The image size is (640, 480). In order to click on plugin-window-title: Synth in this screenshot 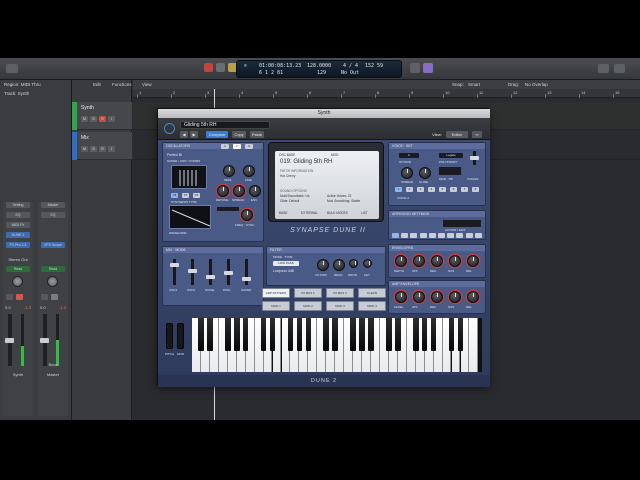, I will do `click(324, 113)`.